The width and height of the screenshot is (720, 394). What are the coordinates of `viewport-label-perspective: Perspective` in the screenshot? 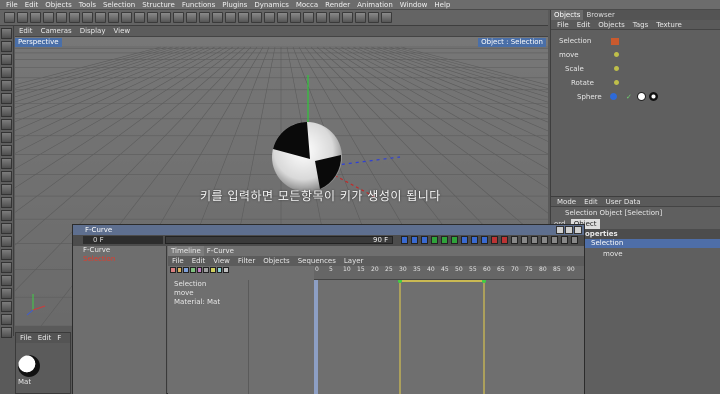 It's located at (38, 42).